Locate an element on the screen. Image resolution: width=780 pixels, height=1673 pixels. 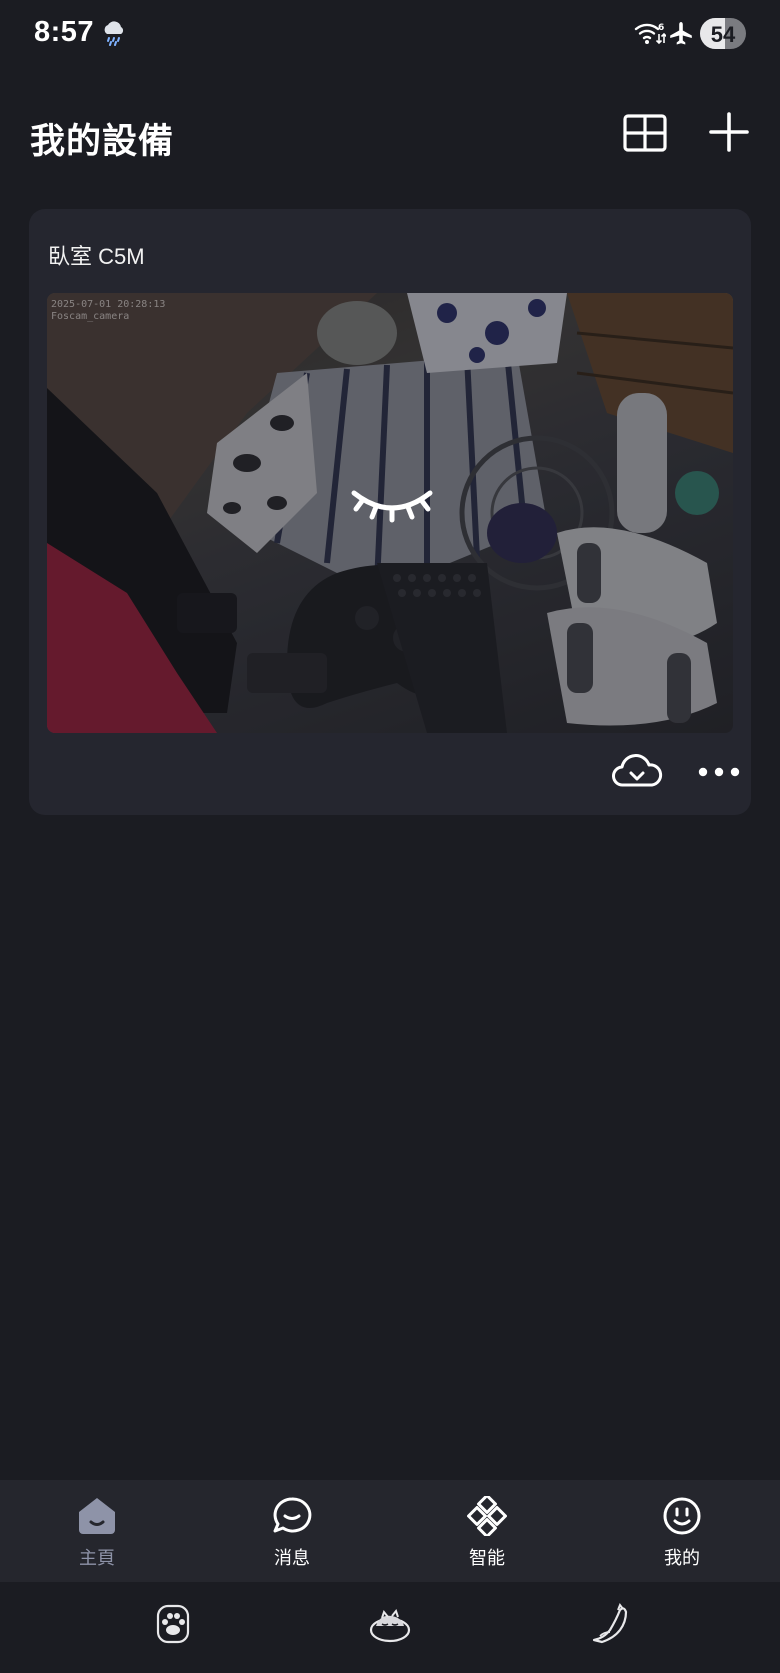
home-icon is located at coordinates (97, 1516).